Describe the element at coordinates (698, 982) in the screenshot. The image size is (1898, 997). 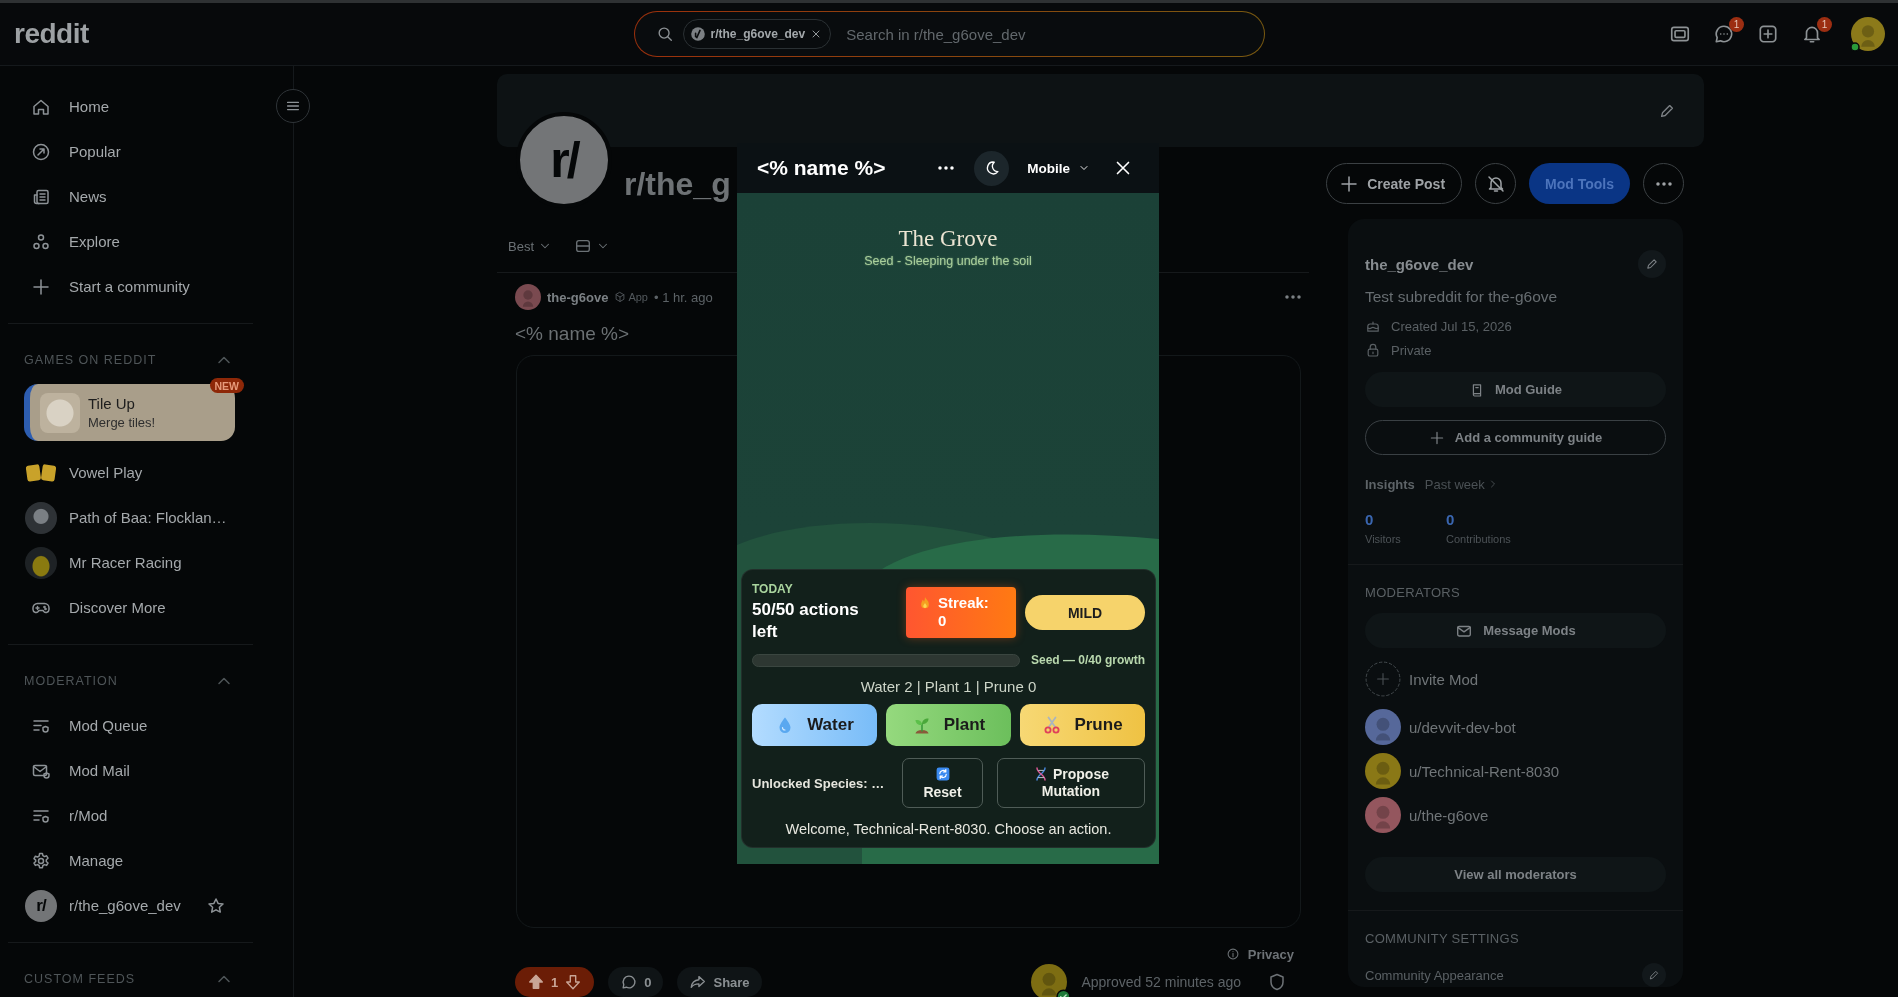
I see `share-icon` at that location.